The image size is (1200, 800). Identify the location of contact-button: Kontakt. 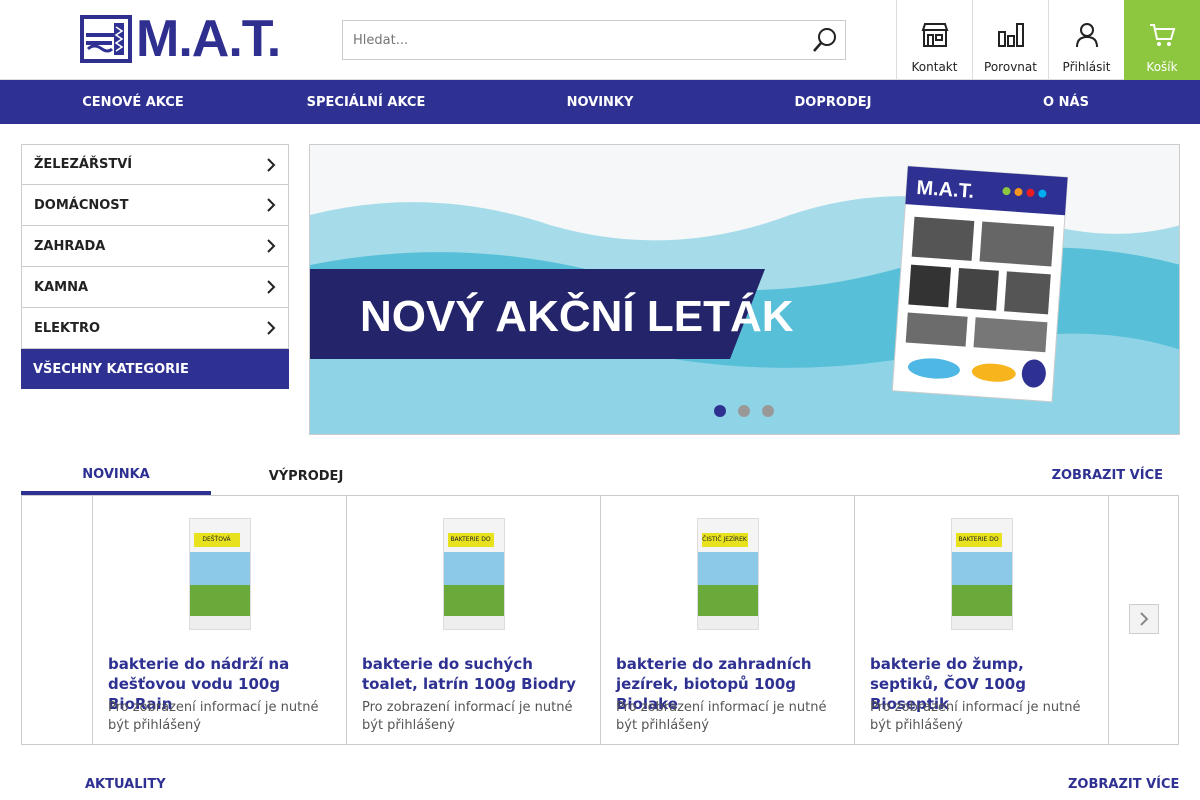
(934, 40).